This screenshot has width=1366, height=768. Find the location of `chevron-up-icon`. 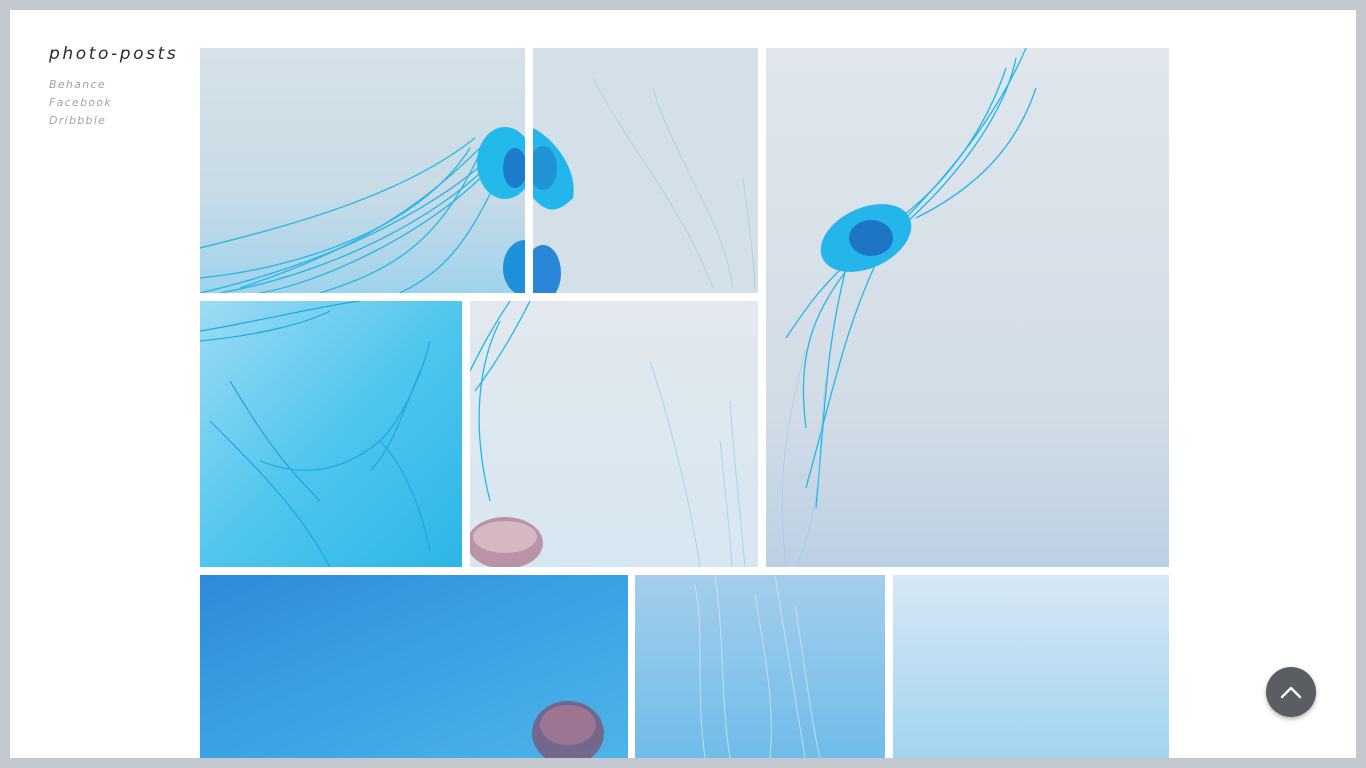

chevron-up-icon is located at coordinates (1291, 692).